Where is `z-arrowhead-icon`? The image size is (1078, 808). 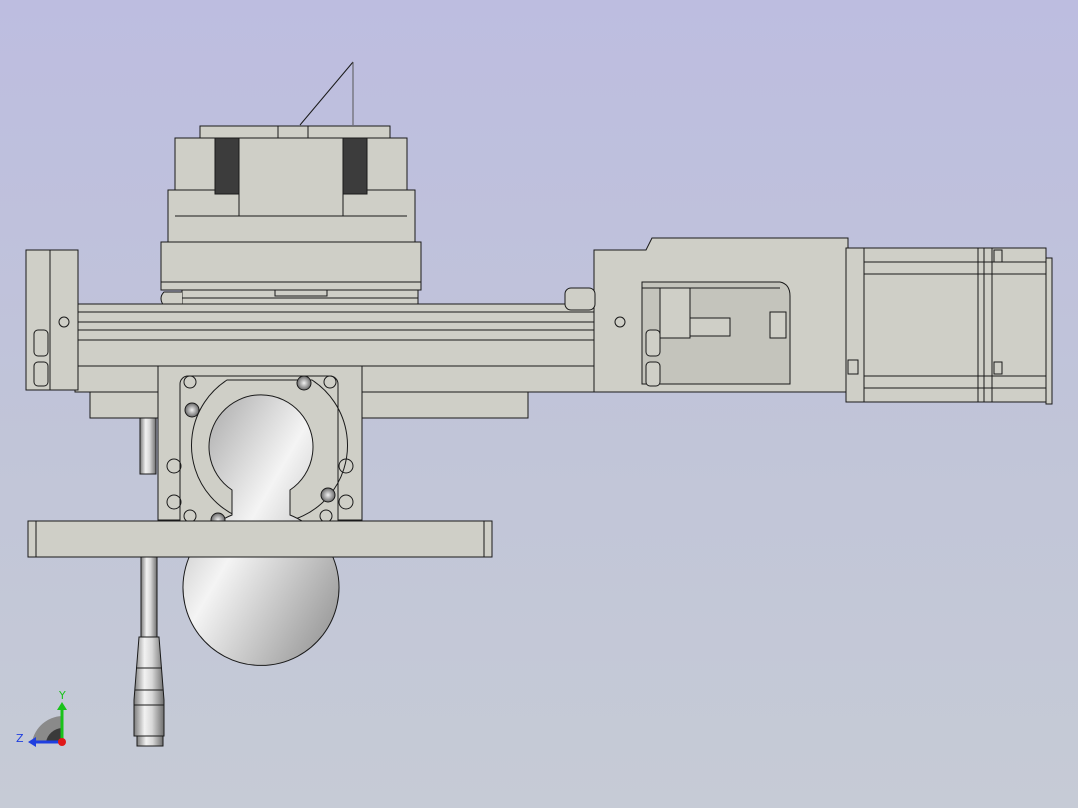 z-arrowhead-icon is located at coordinates (32, 742).